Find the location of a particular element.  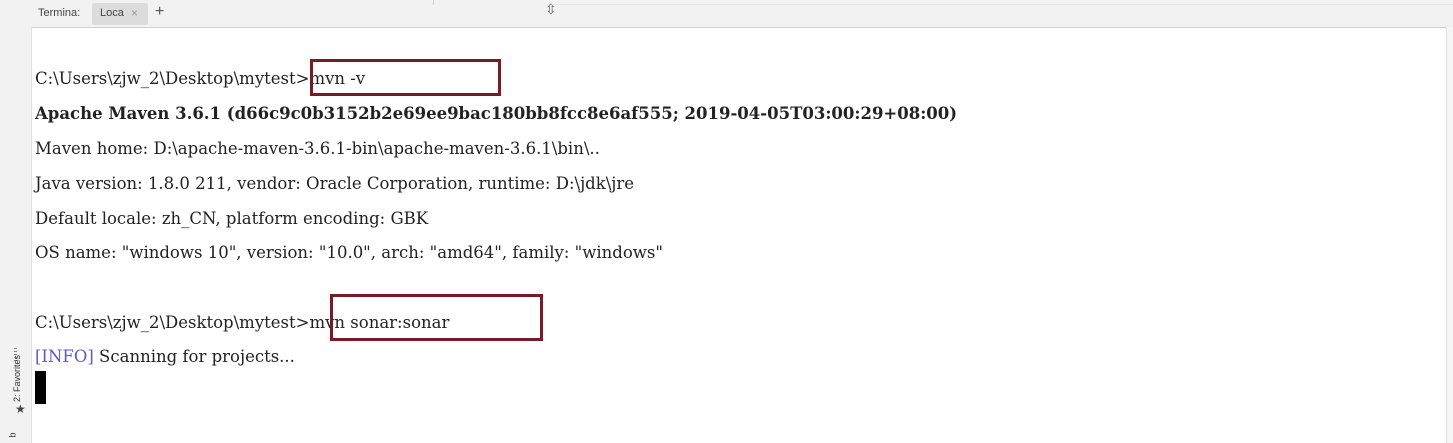

scrollbar is located at coordinates (1449, 235).